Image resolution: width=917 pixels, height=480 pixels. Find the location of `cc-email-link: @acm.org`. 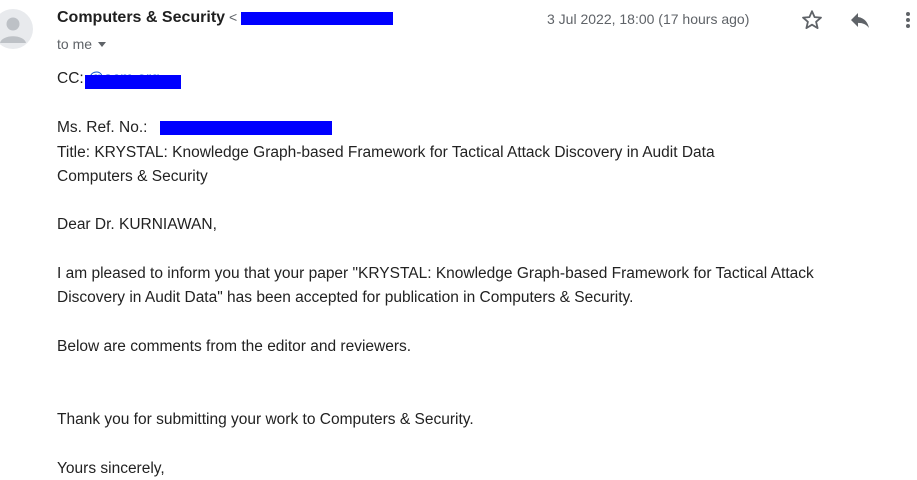

cc-email-link: @acm.org is located at coordinates (133, 79).